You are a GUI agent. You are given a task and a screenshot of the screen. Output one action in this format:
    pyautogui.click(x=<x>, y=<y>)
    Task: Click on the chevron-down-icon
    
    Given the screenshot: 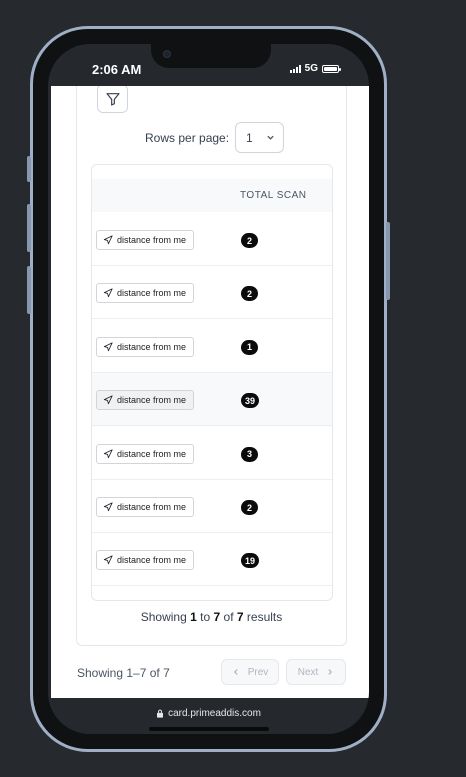 What is the action you would take?
    pyautogui.click(x=270, y=137)
    